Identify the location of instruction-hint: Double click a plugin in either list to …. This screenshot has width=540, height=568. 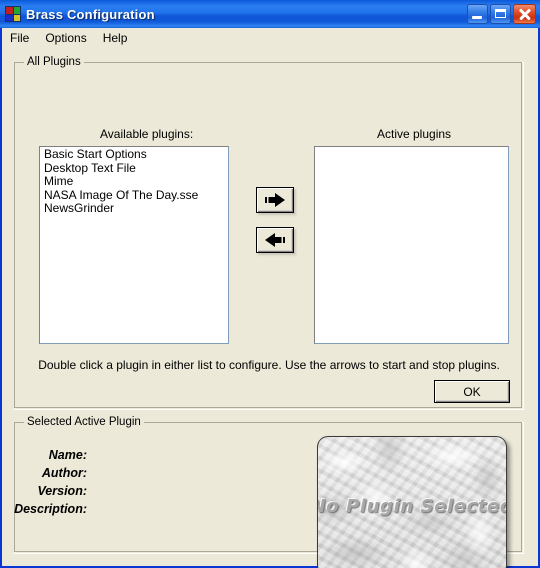
(269, 365).